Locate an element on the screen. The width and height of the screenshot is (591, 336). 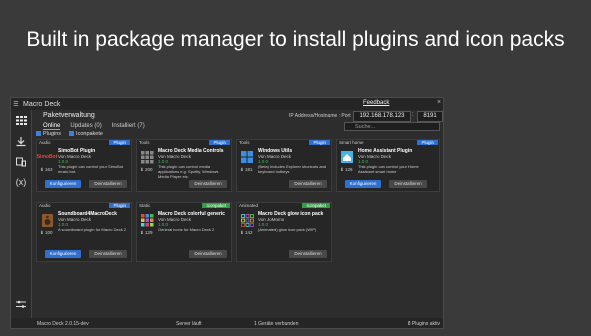
window-title: Macro Deck is located at coordinates (42, 104).